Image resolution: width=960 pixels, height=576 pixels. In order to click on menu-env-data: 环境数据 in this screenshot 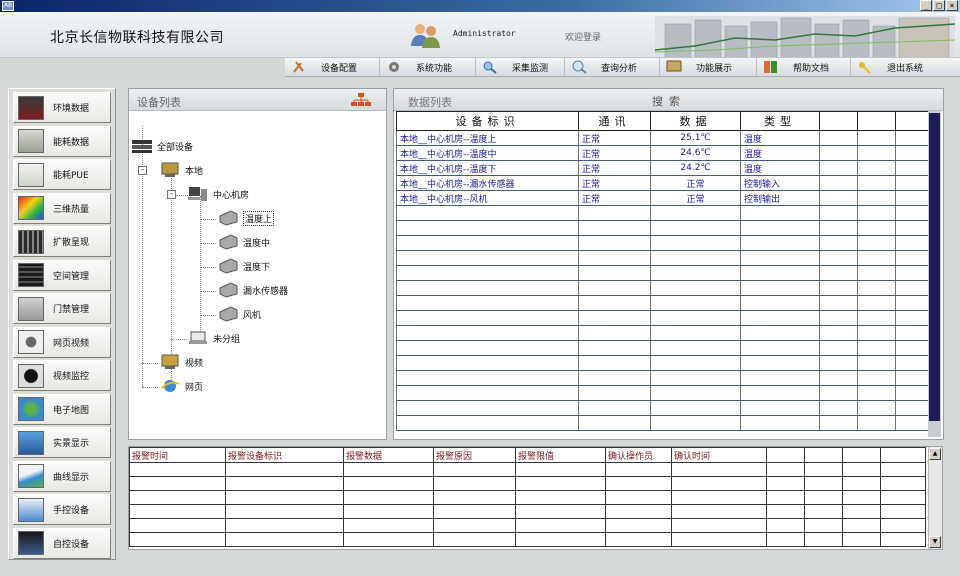, I will do `click(62, 107)`.